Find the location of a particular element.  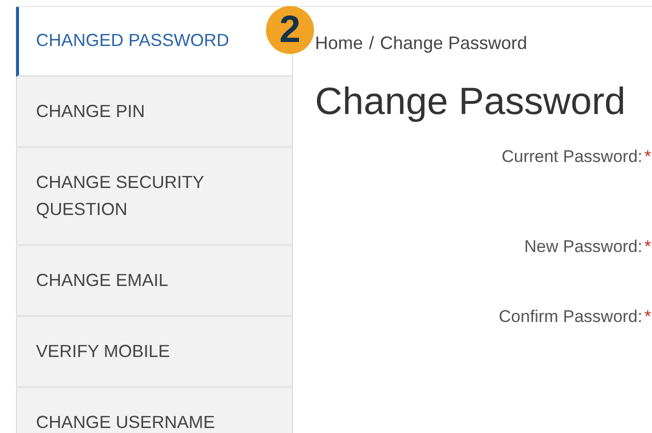

sidebar-item: CHANGE EMAIL is located at coordinates (154, 281).